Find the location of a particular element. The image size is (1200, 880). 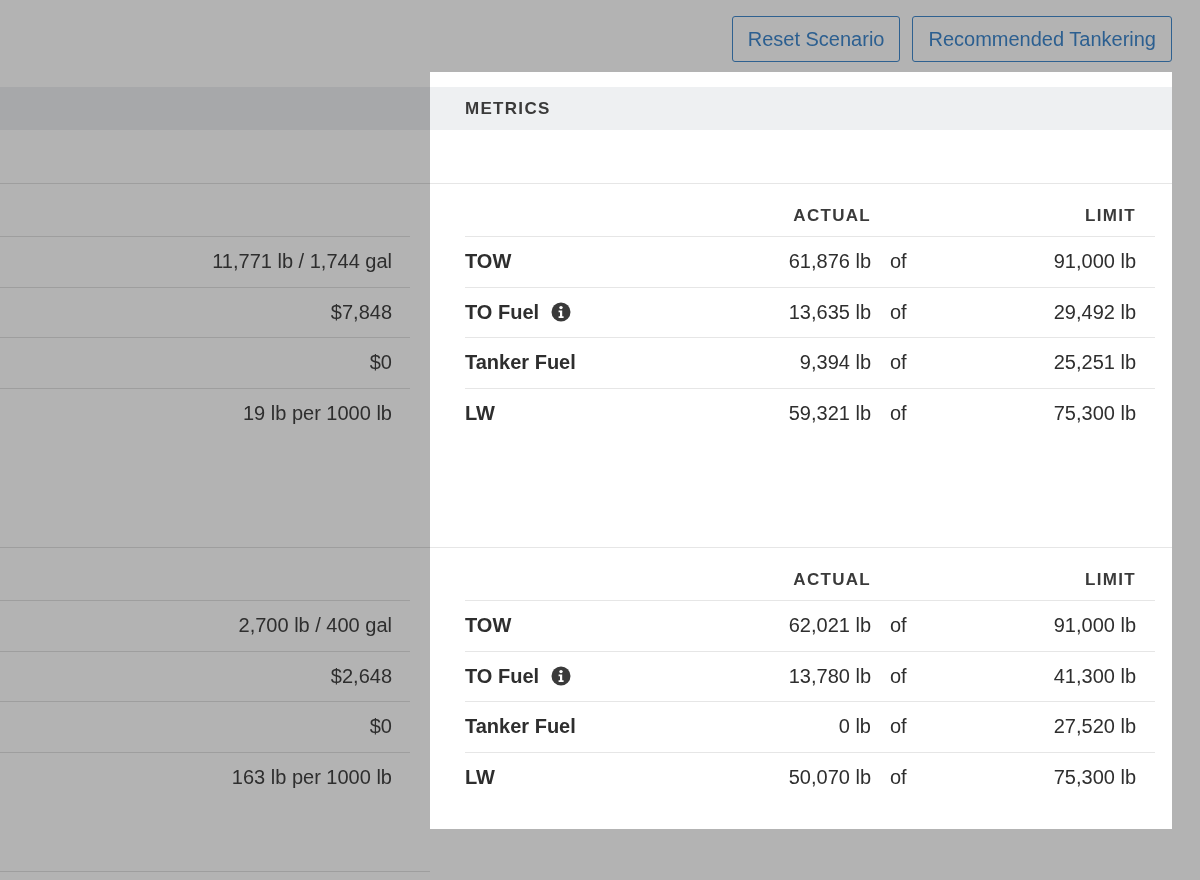

actual-value: 62,021 lb is located at coordinates (829, 625).